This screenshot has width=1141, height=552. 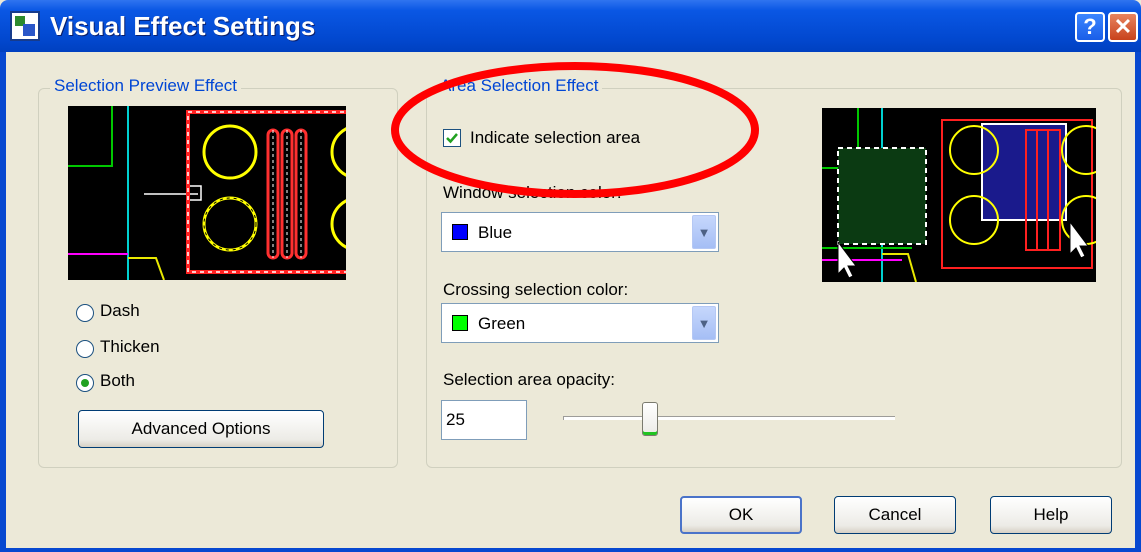 What do you see at coordinates (536, 289) in the screenshot?
I see `crossing-color-label: Crossing selection color:` at bounding box center [536, 289].